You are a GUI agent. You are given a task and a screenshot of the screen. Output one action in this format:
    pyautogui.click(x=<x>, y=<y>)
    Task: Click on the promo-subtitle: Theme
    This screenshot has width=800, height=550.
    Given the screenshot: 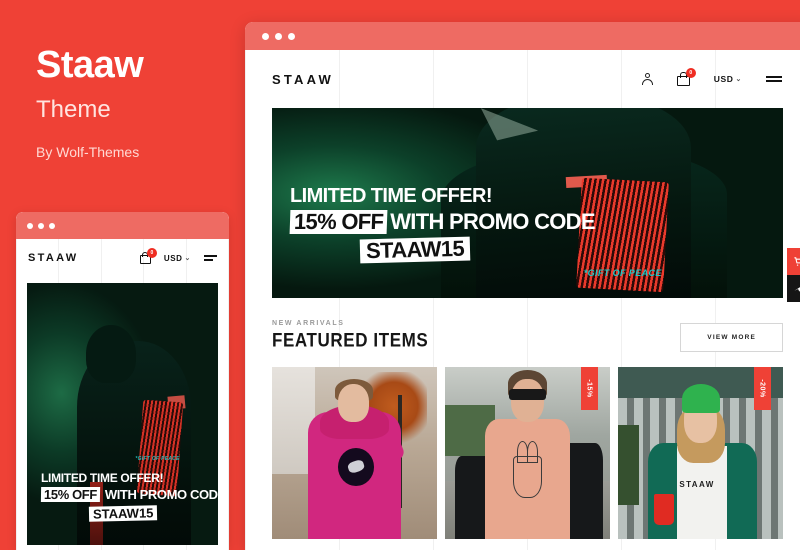 What is the action you would take?
    pyautogui.click(x=73, y=109)
    